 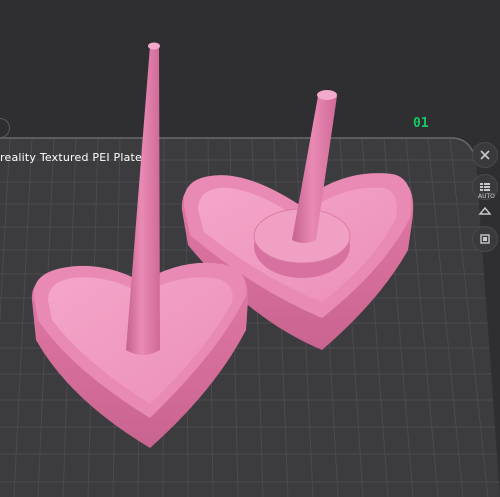 What do you see at coordinates (486, 196) in the screenshot?
I see `auto-label: AUTO` at bounding box center [486, 196].